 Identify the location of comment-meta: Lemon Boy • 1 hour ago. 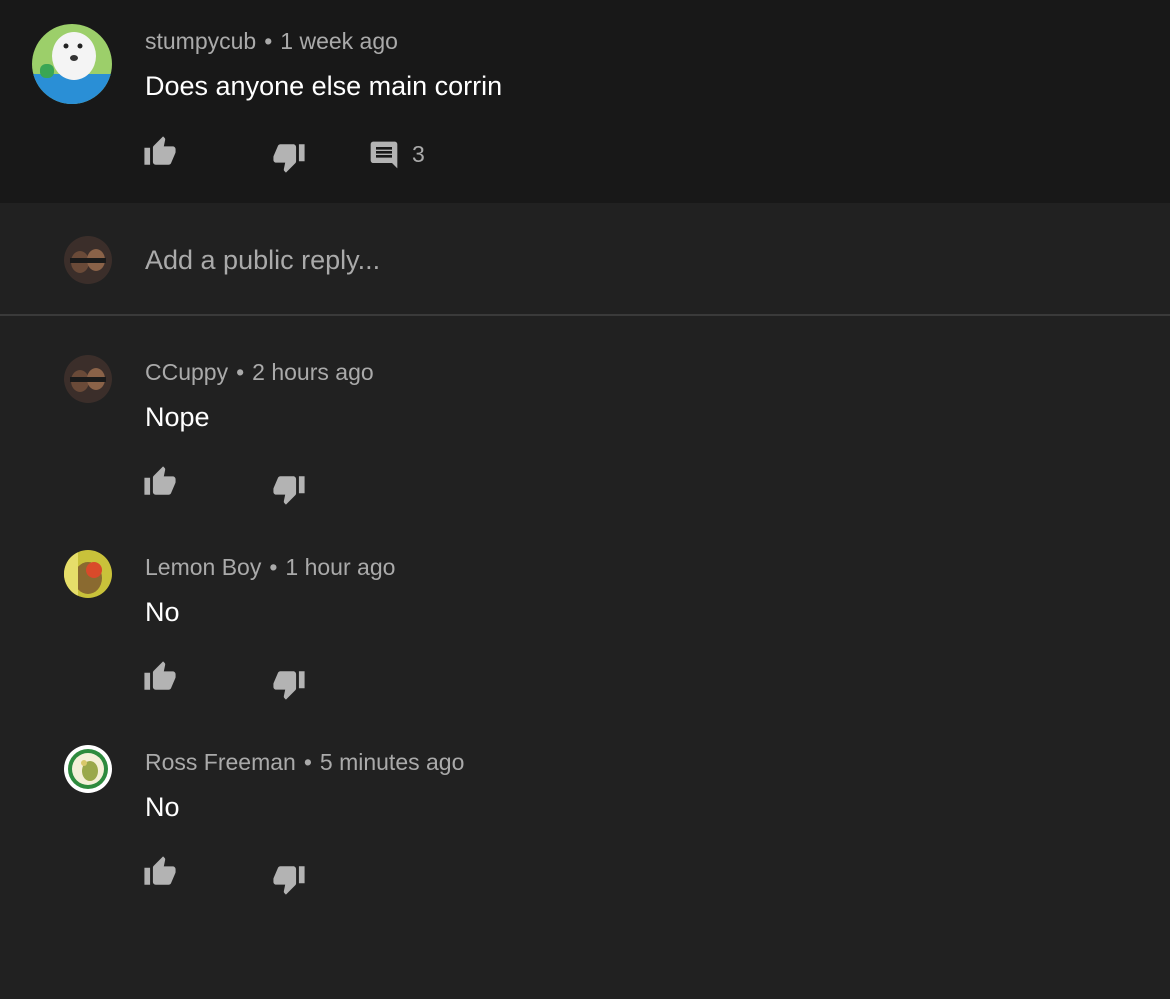
(270, 567).